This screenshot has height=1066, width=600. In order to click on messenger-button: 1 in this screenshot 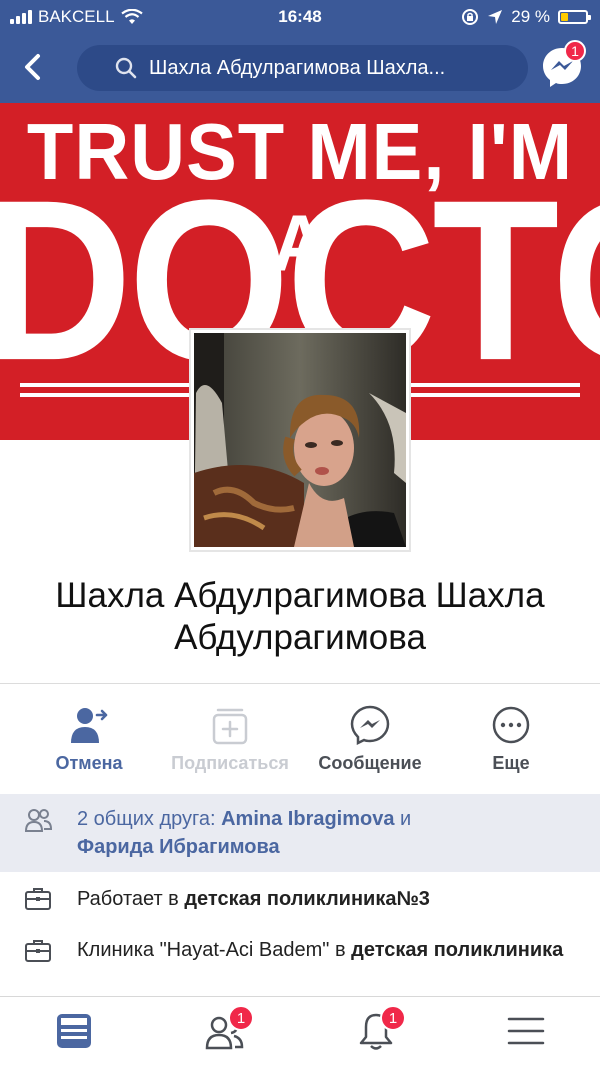, I will do `click(563, 64)`.